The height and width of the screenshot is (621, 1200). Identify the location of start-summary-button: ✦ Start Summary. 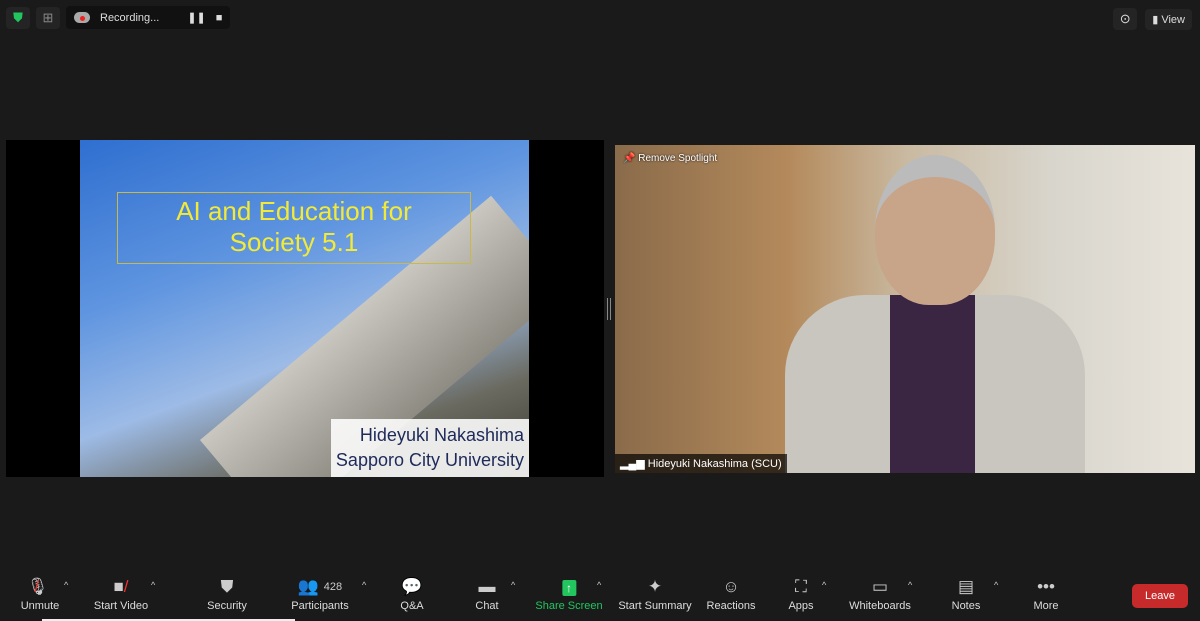
(654, 594).